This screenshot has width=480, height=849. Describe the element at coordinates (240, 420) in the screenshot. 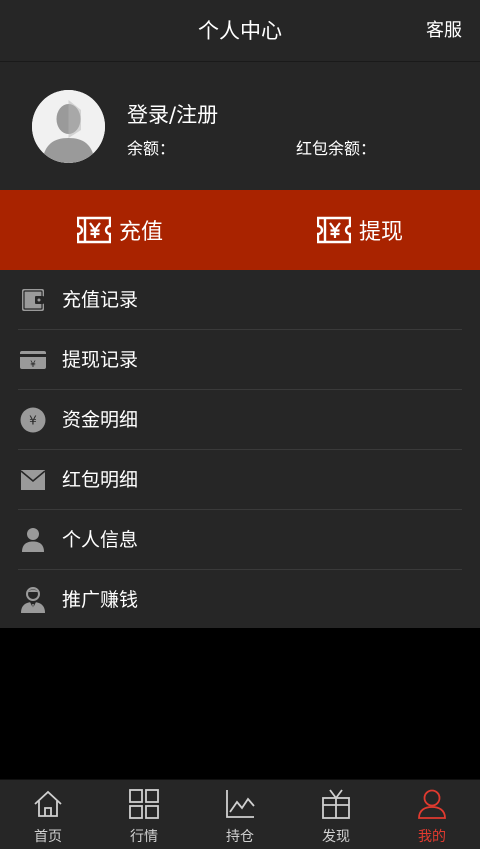

I see `menu-item-fund-details: ¥ 资金明细` at that location.